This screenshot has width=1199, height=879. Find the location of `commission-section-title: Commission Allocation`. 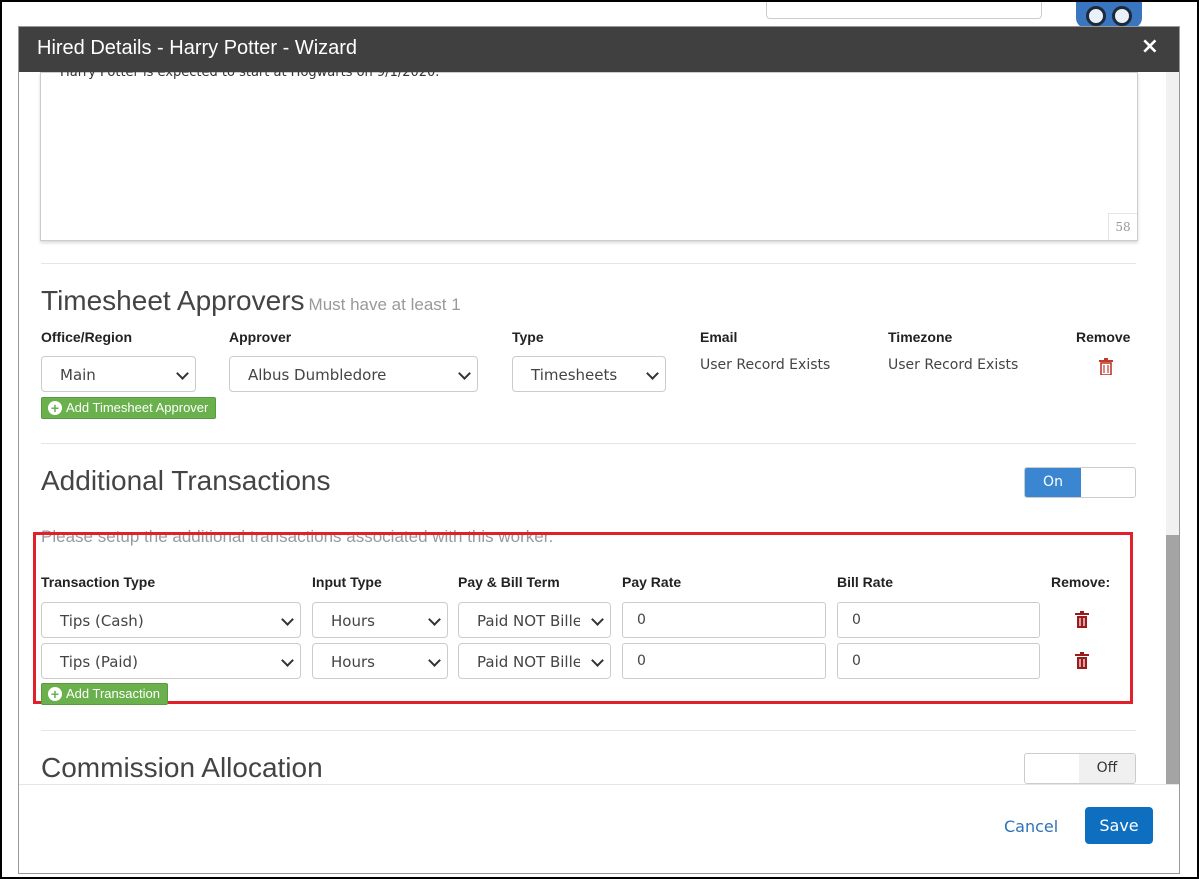

commission-section-title: Commission Allocation is located at coordinates (182, 767).